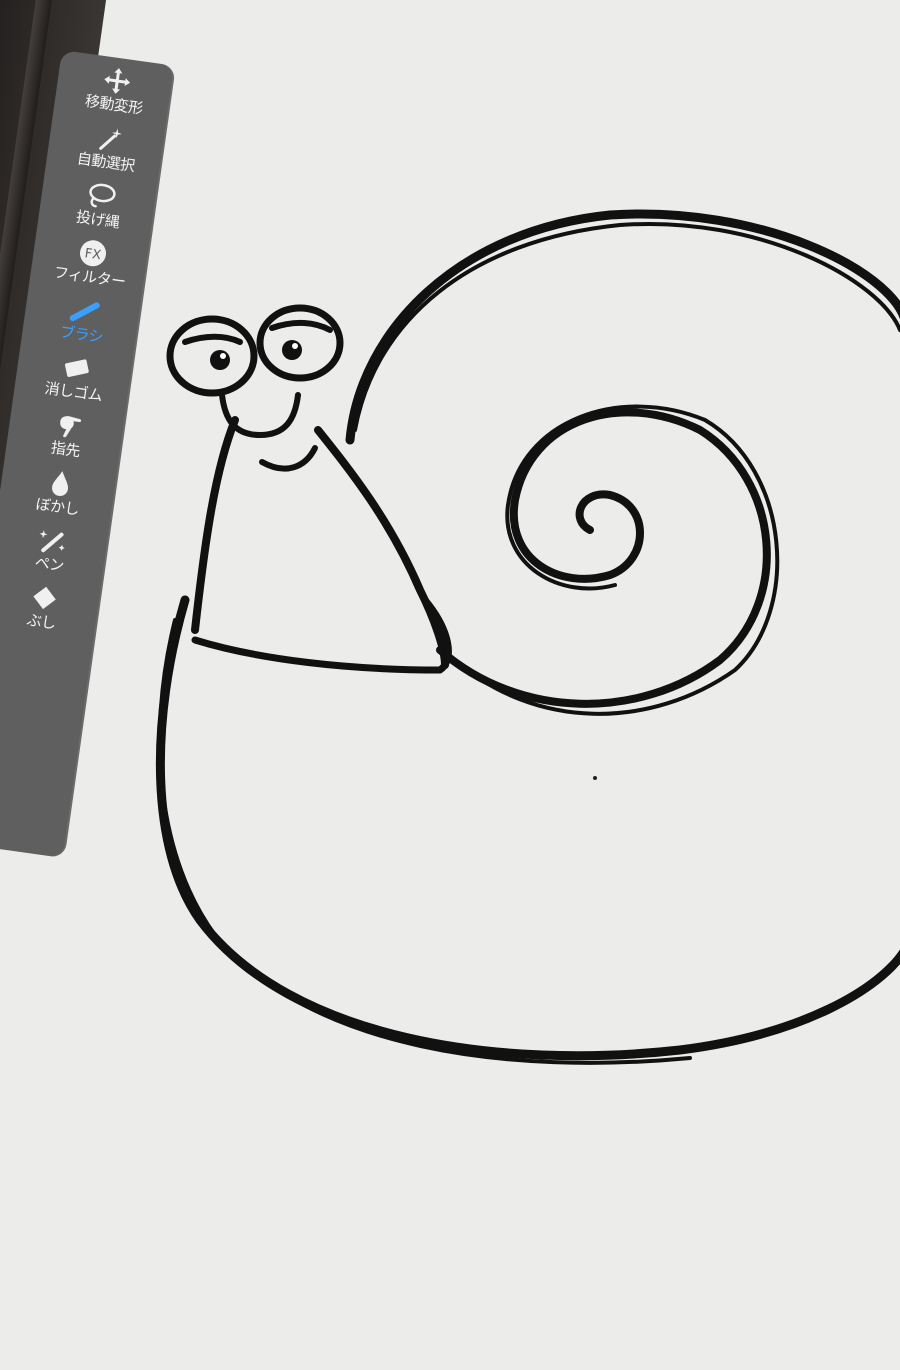  I want to click on tool-label: 自動選択, so click(105, 162).